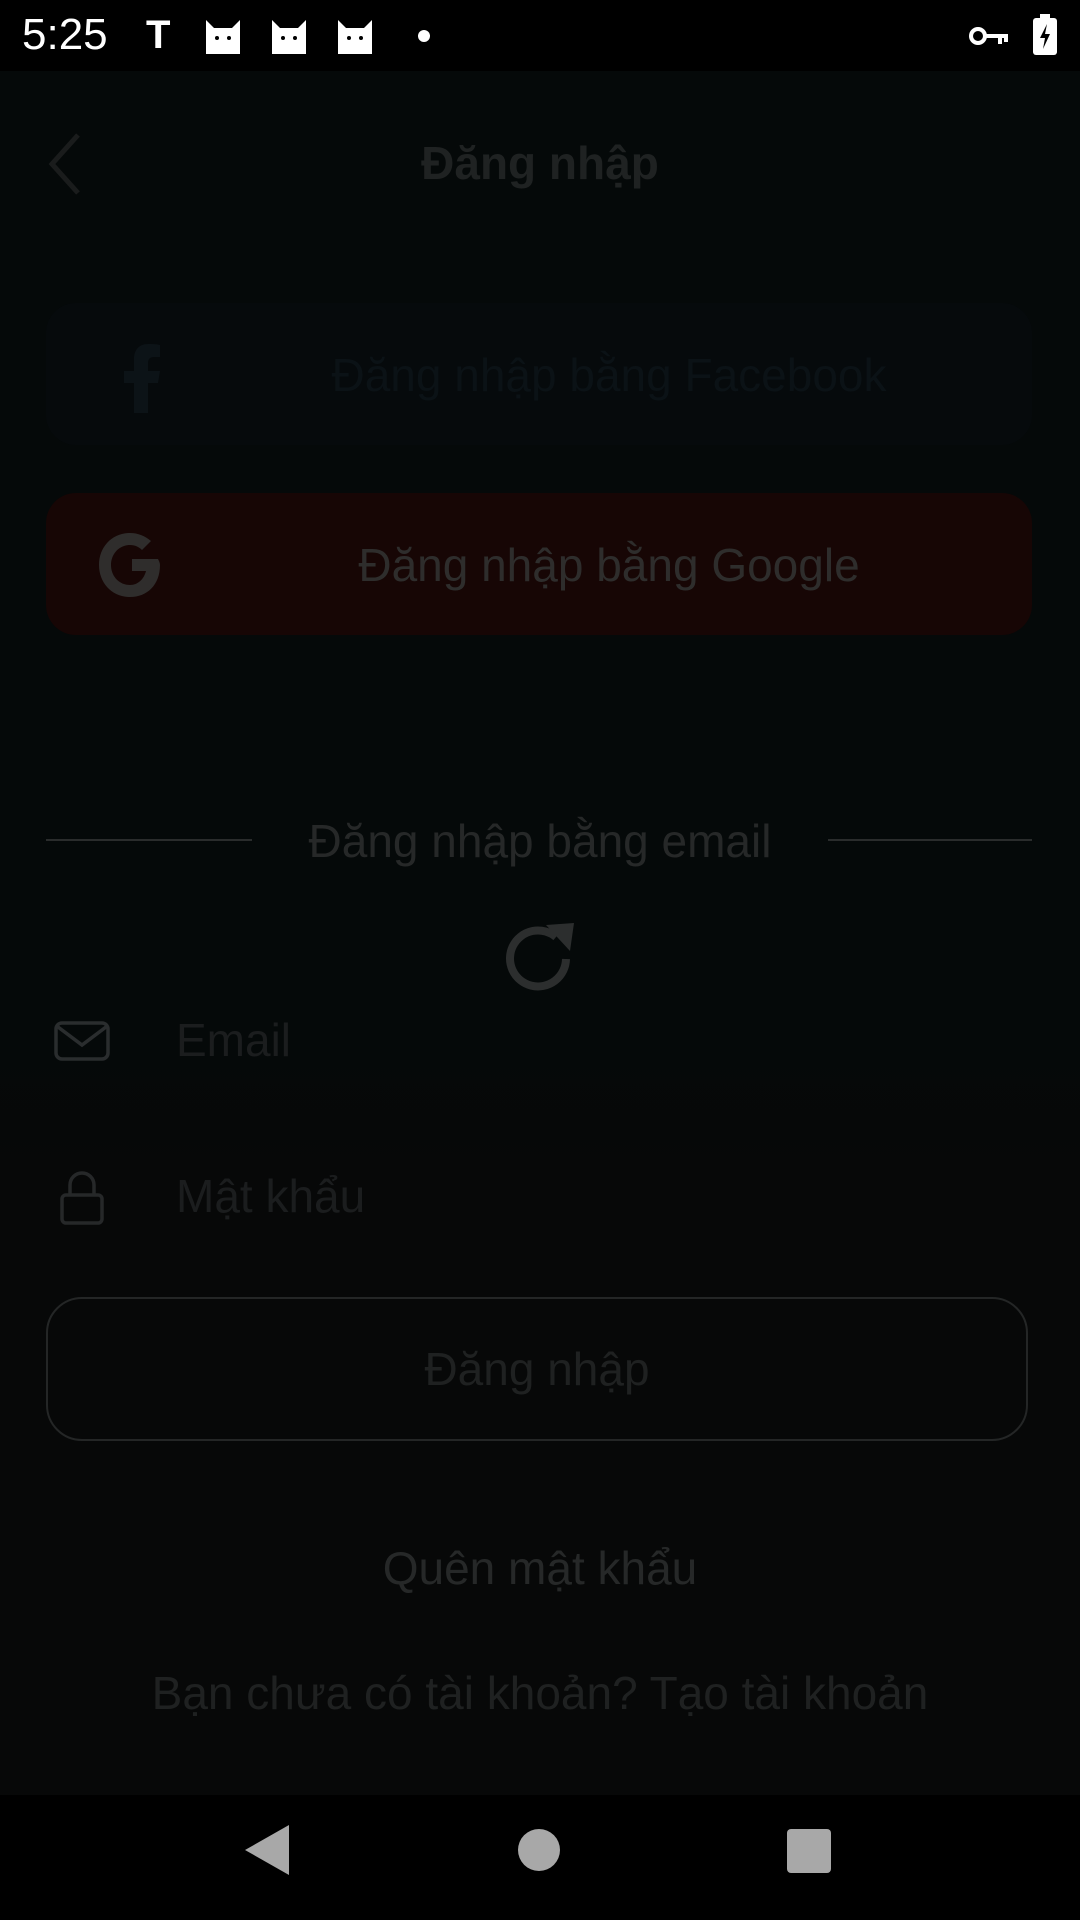 This screenshot has width=1080, height=1920. I want to click on register-link: Bạn chưa có tài khoản? Tạo tài khoản, so click(540, 1693).